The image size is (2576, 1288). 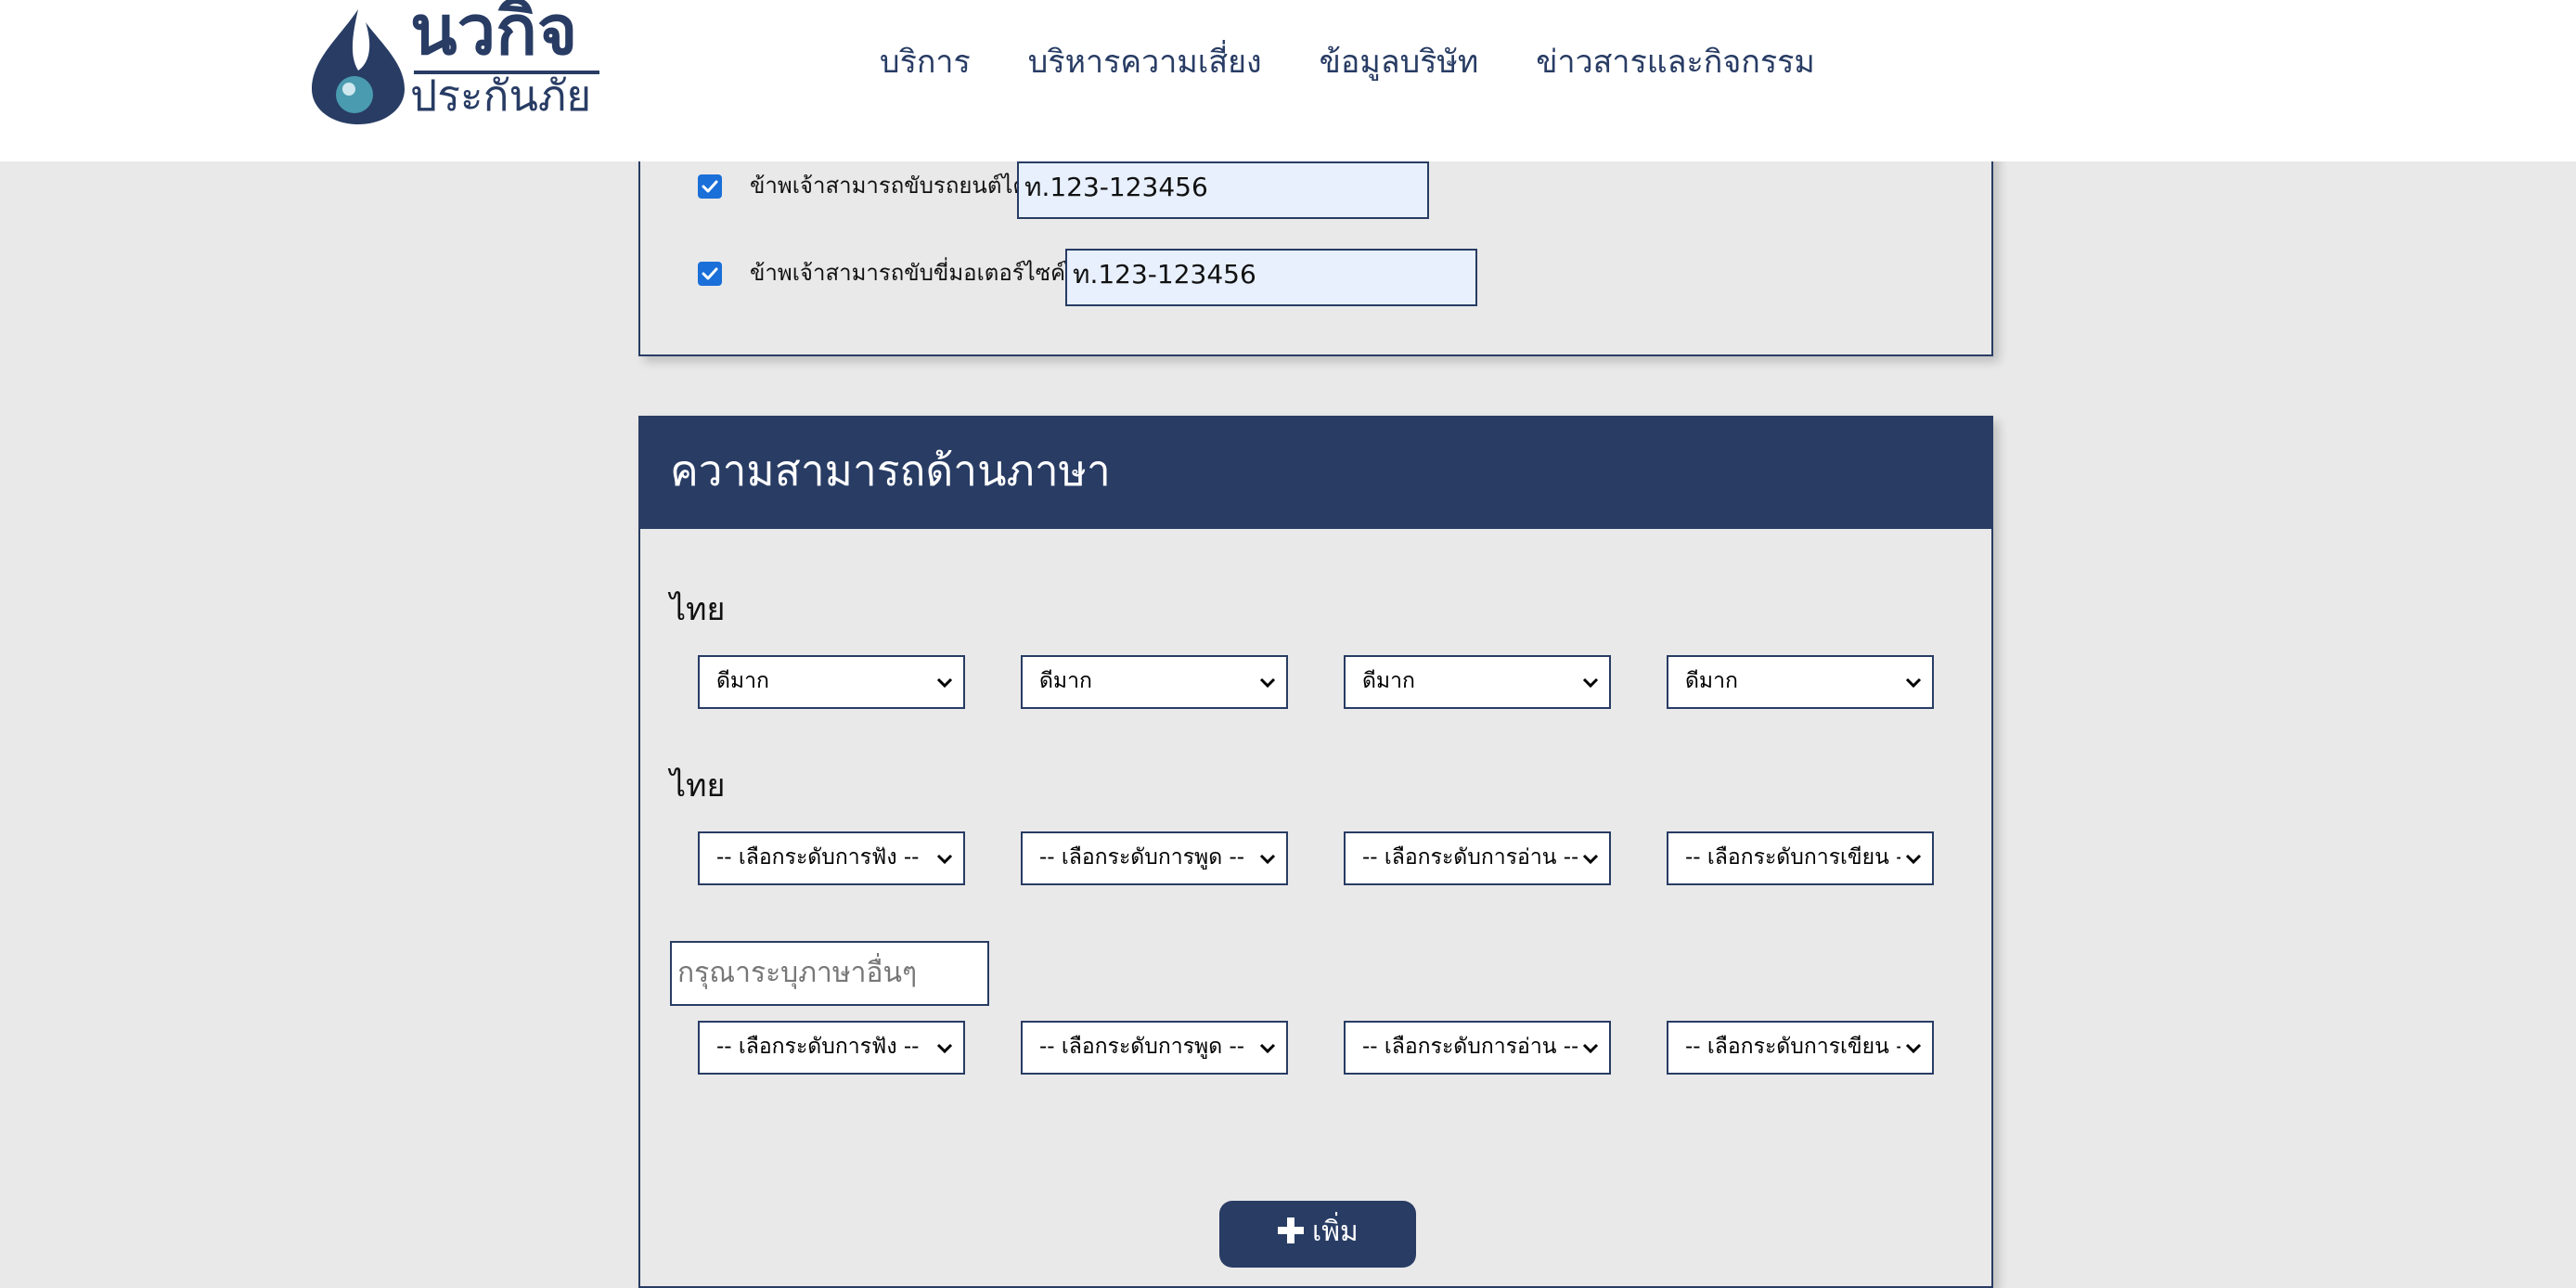 I want to click on add-button-label: เพิ่ม, so click(x=1335, y=1232).